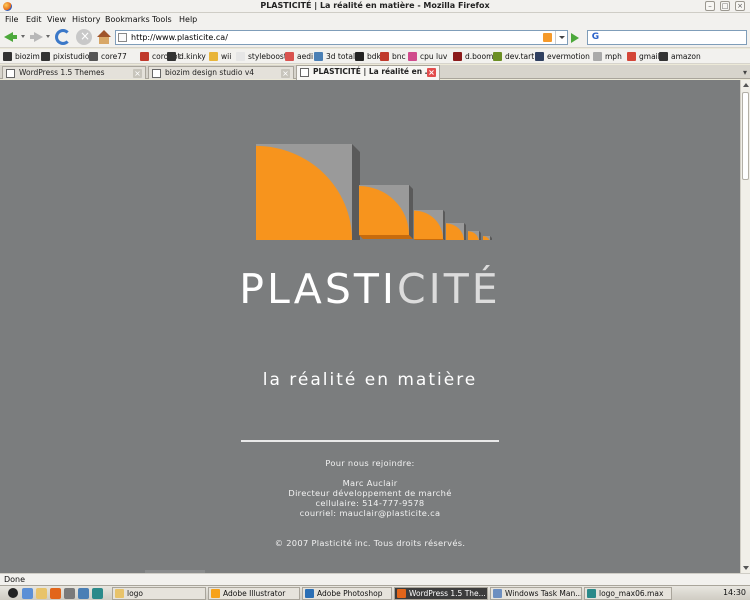 The image size is (750, 600). What do you see at coordinates (746, 568) in the screenshot?
I see `scroll-down-icon` at bounding box center [746, 568].